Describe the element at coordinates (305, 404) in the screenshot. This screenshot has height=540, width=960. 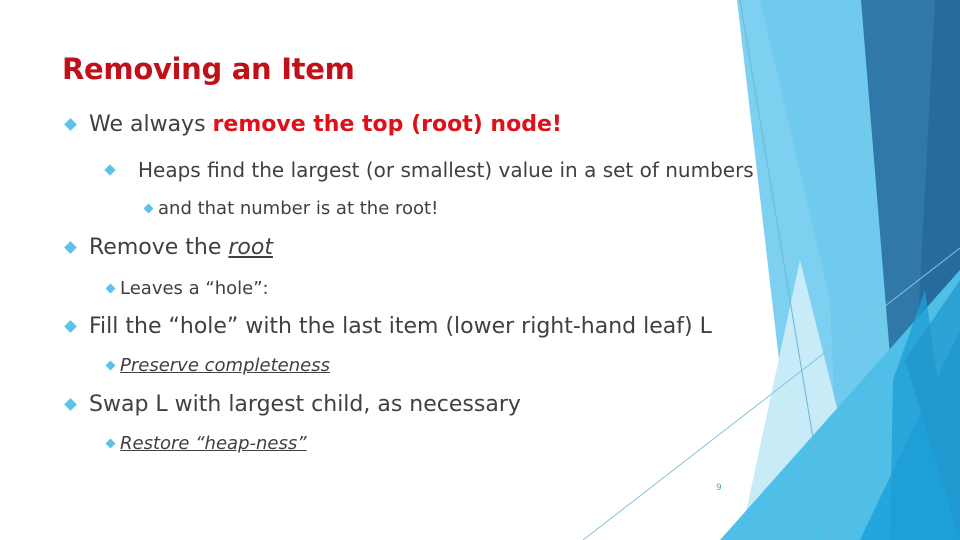
I see `bullet-text: Swap L with largest child, as necessary` at that location.